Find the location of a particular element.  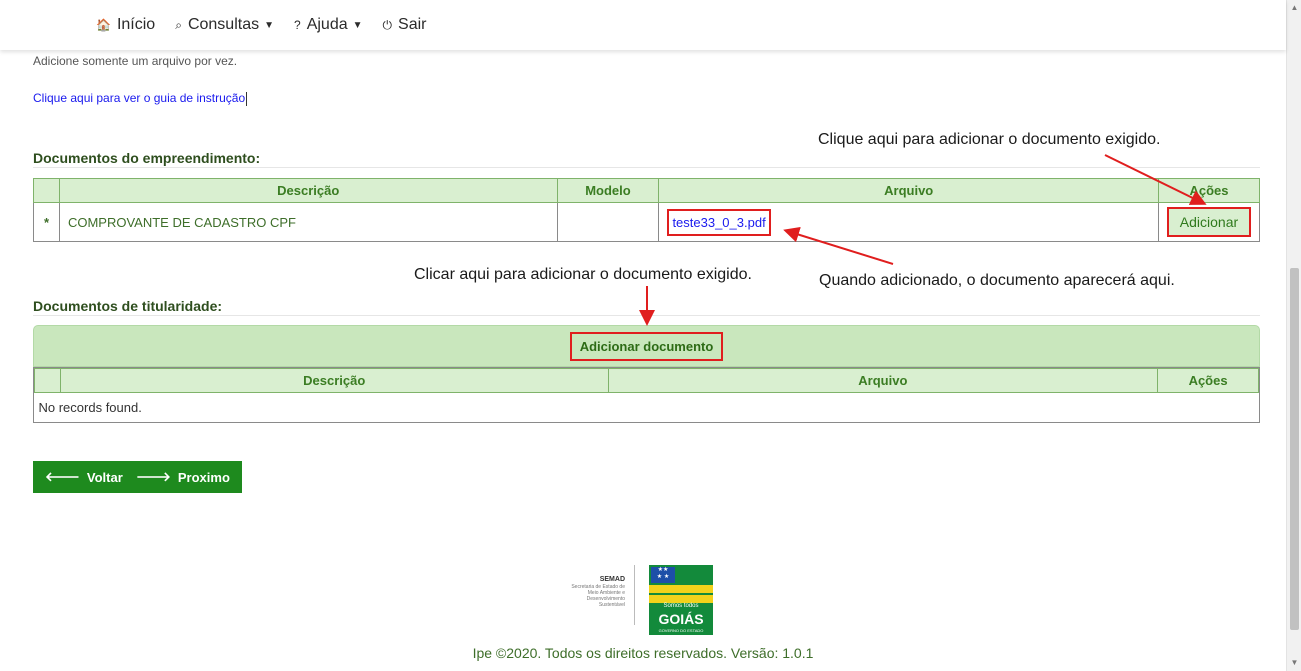

goias-name: GOIÁS is located at coordinates (681, 619).